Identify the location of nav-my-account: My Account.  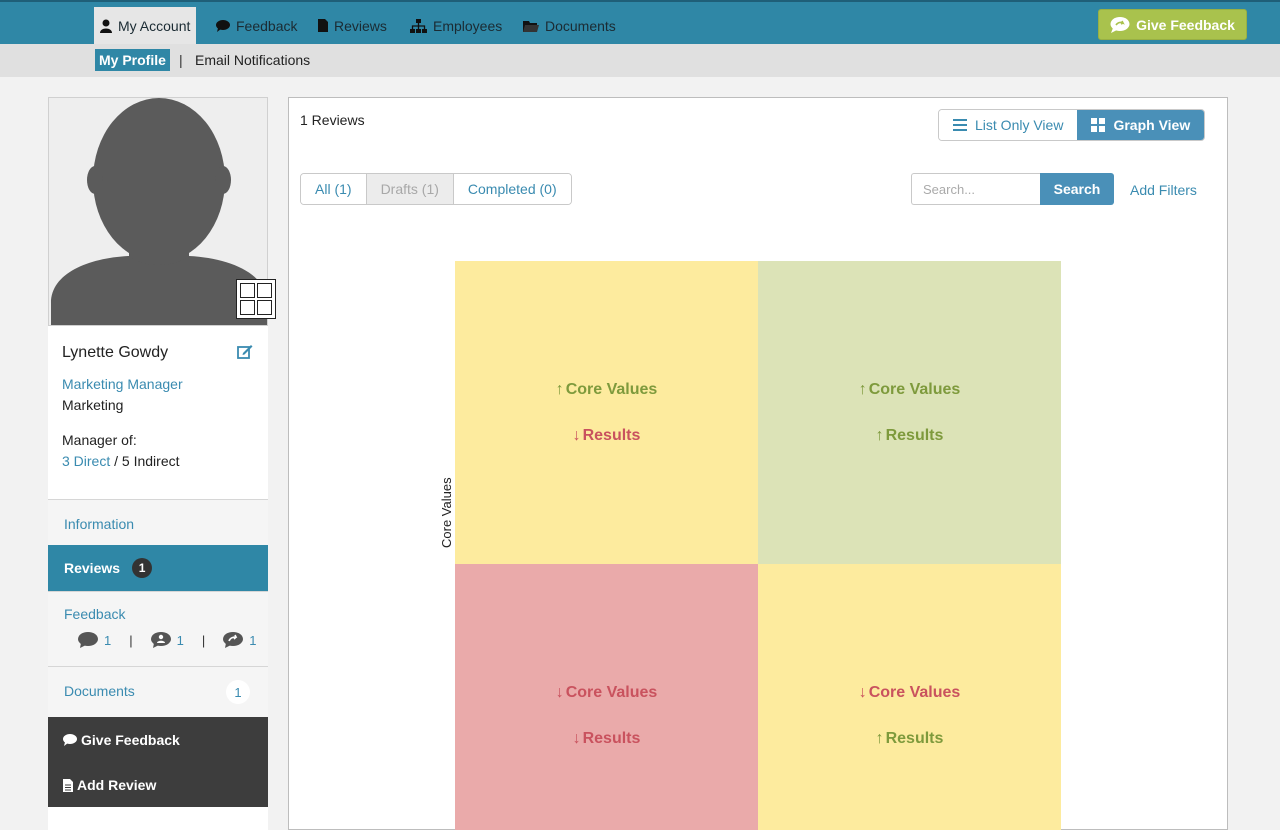
(145, 25).